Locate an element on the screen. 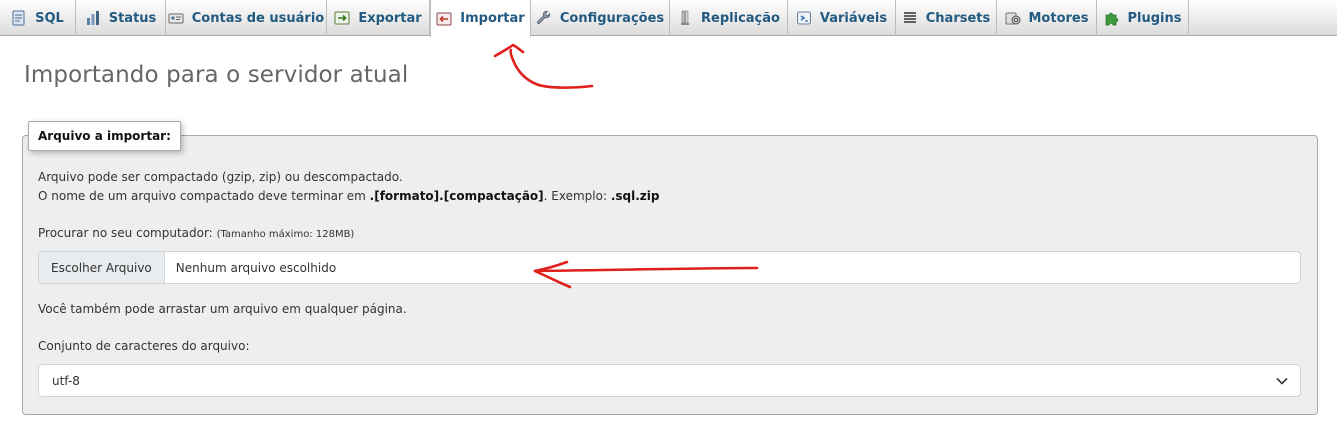 The height and width of the screenshot is (426, 1337). tab-plugins: Plugins is located at coordinates (1143, 18).